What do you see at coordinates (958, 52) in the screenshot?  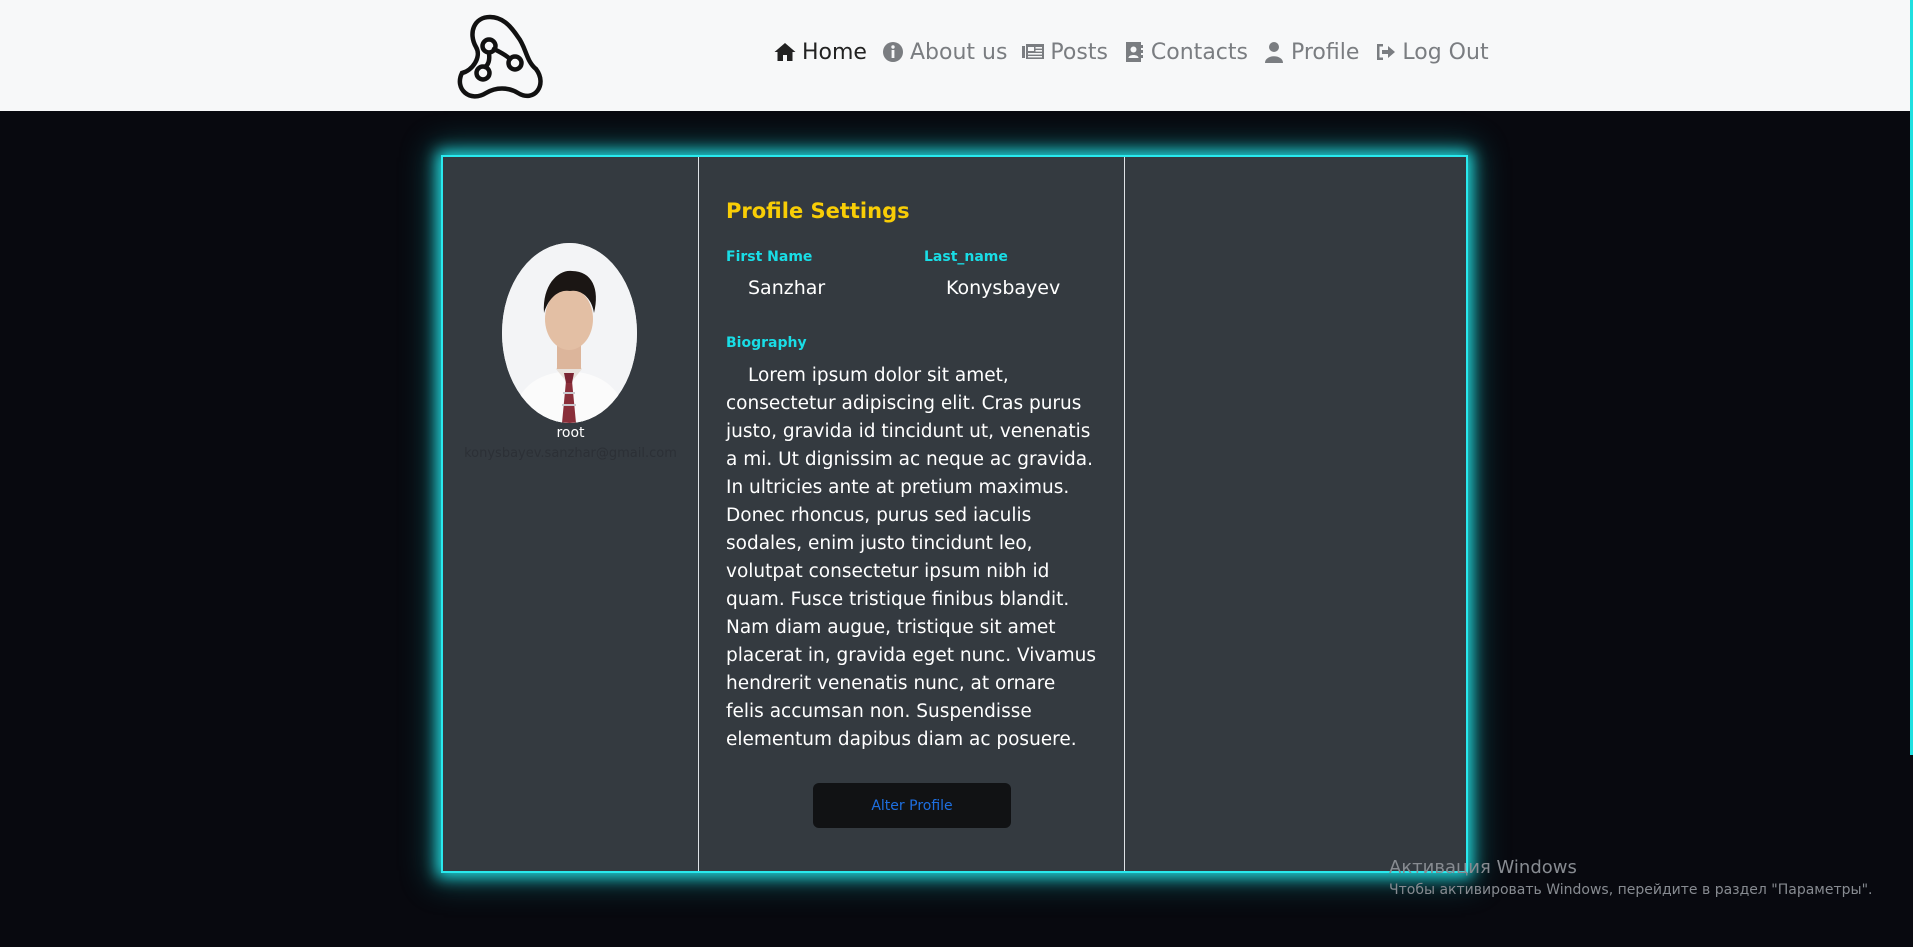 I see `nav-label: About us` at bounding box center [958, 52].